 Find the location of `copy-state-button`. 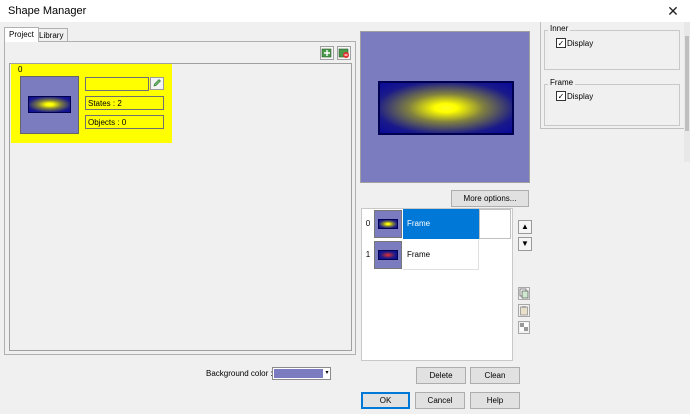

copy-state-button is located at coordinates (524, 293).